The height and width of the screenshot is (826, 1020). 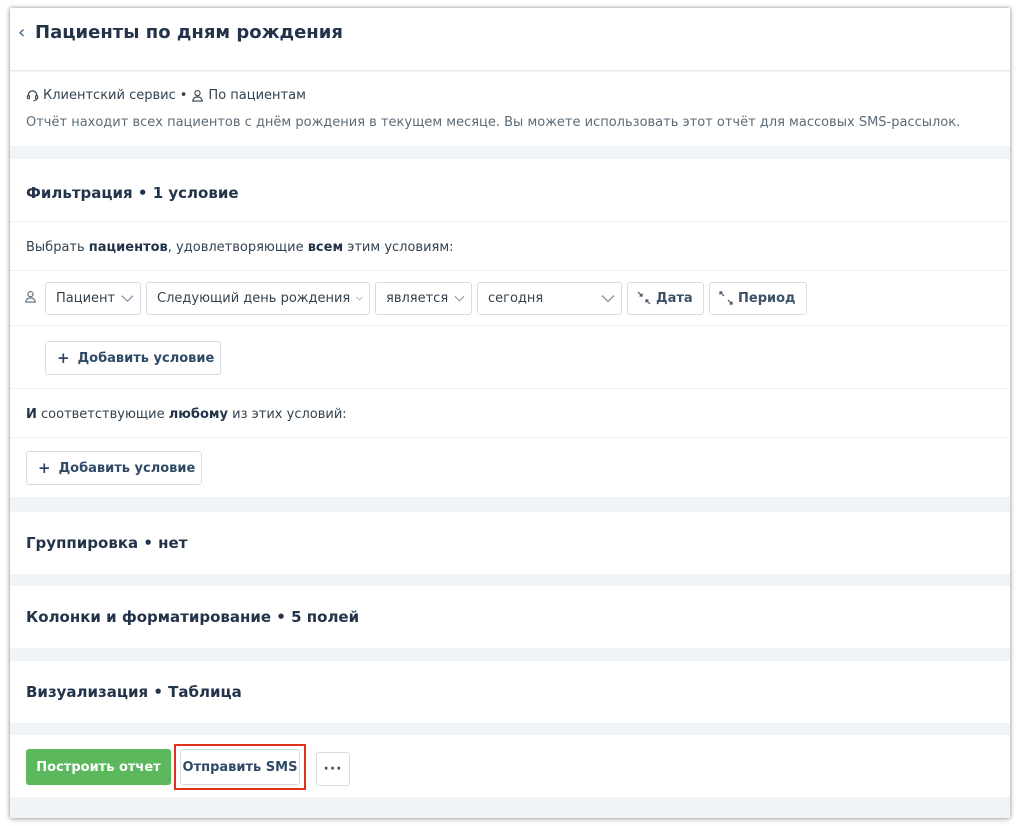 I want to click on select-suffix: этим условиям:, so click(x=398, y=247).